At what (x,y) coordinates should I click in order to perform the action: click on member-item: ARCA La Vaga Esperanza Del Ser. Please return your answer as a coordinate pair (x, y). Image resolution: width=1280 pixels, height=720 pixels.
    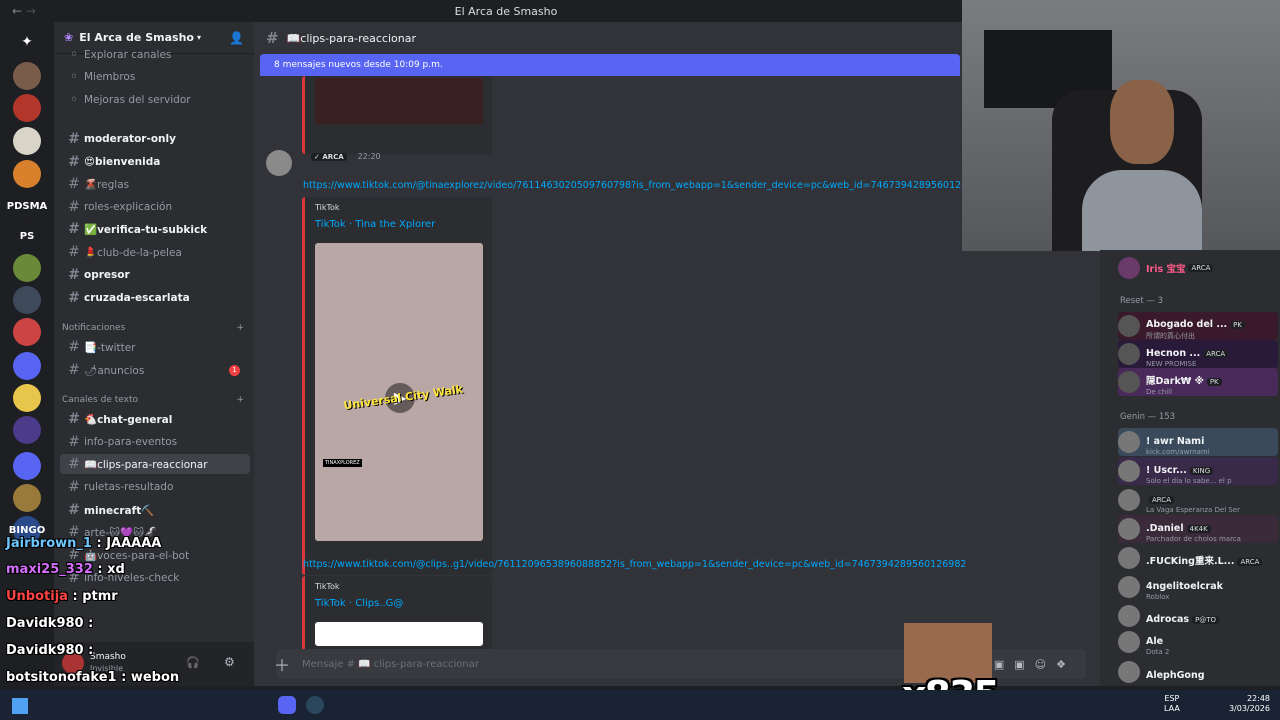
    Looking at the image, I should click on (1198, 500).